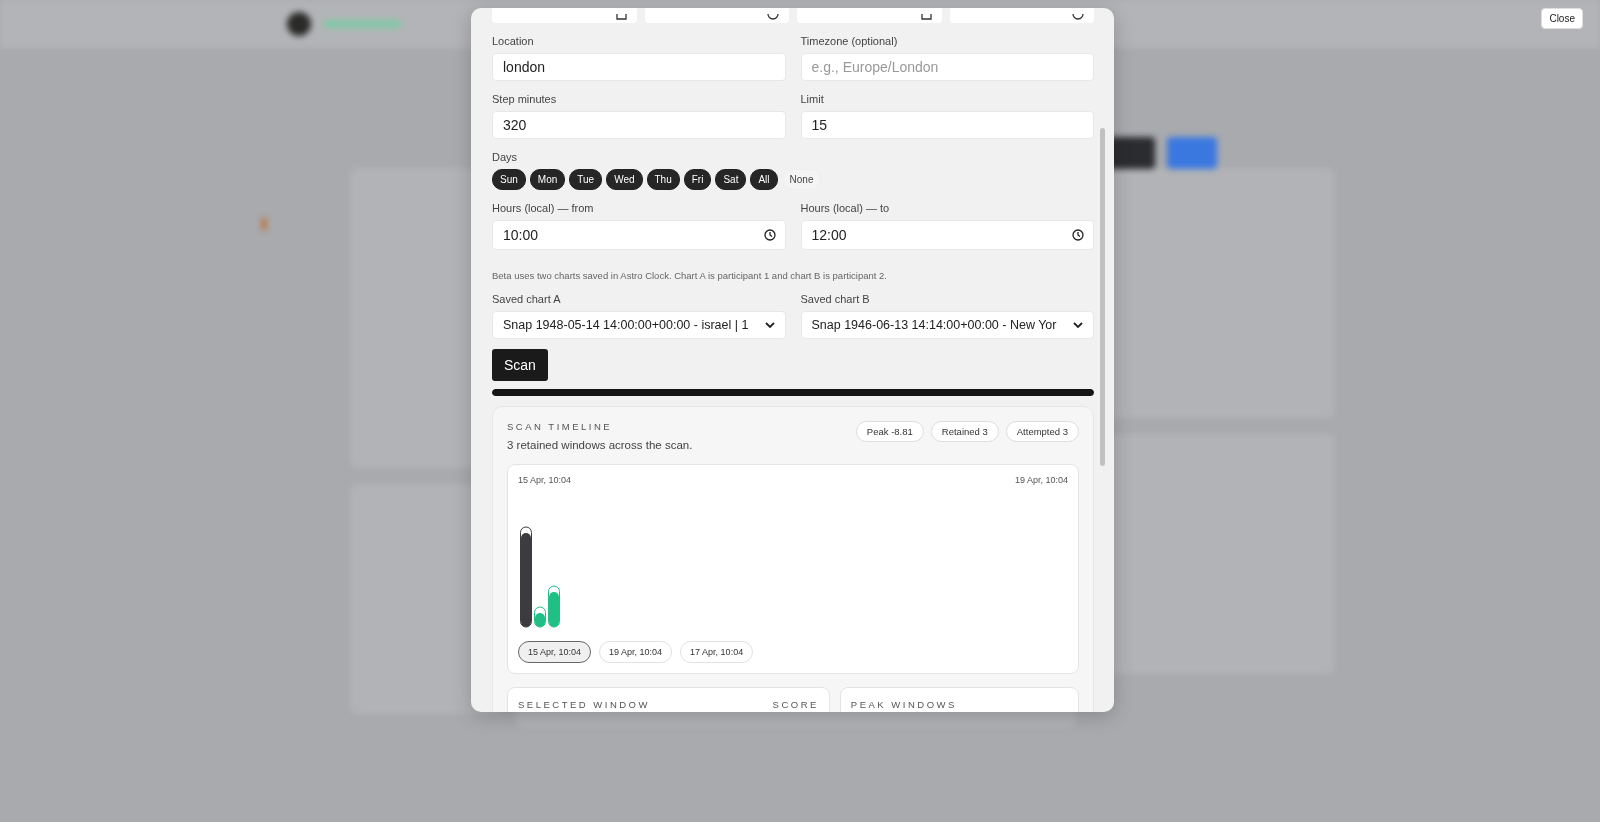 This screenshot has height=822, width=1600. I want to click on summary-text: 3 retained windows across the scan., so click(600, 445).